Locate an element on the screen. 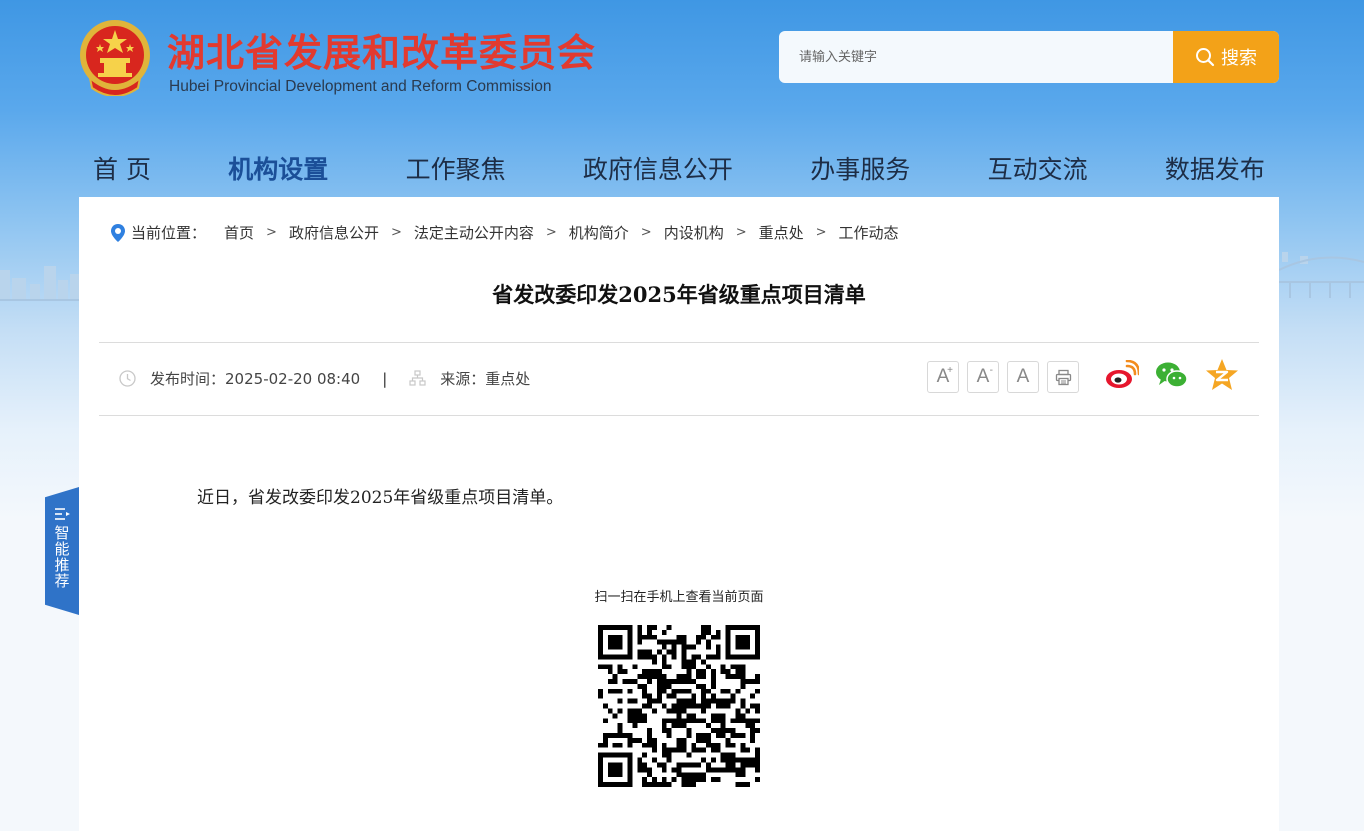  org-chart-icon is located at coordinates (417, 378).